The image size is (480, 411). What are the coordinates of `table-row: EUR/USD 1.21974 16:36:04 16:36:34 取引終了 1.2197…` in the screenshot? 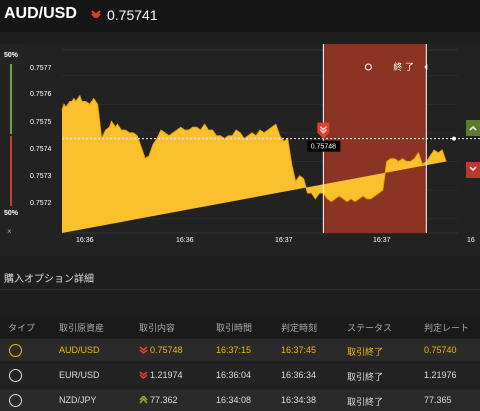 It's located at (240, 375).